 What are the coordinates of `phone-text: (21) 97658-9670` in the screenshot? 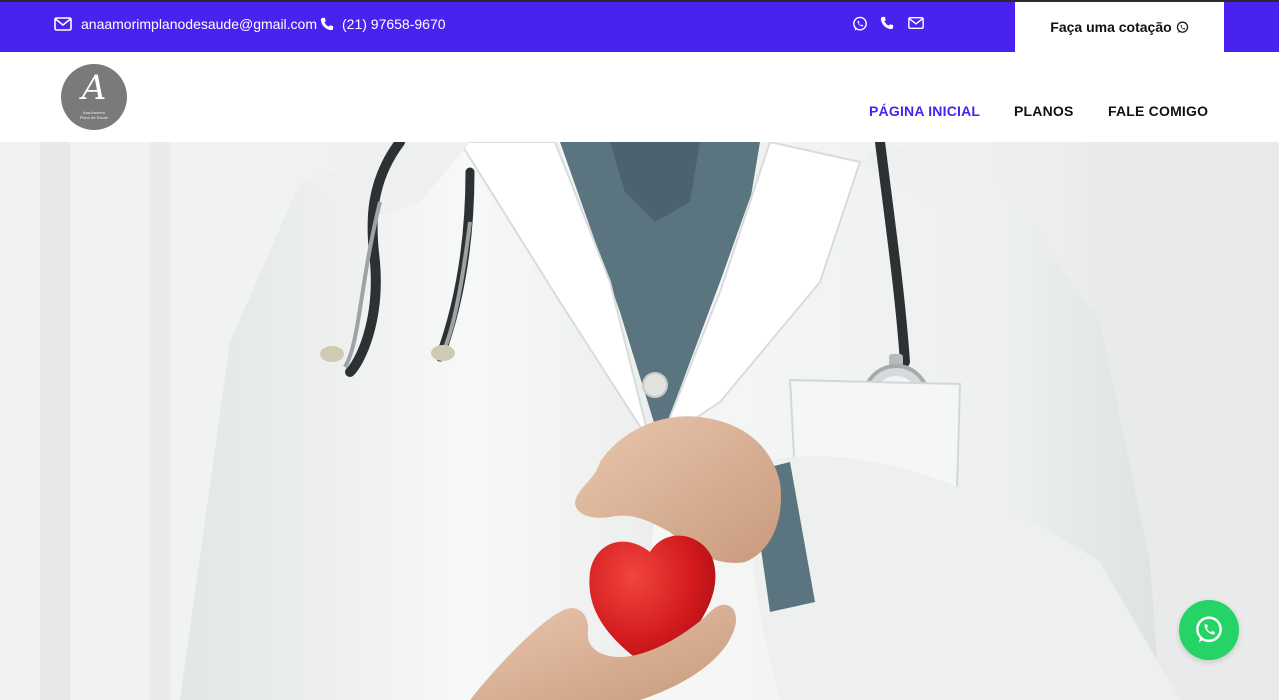 It's located at (394, 24).